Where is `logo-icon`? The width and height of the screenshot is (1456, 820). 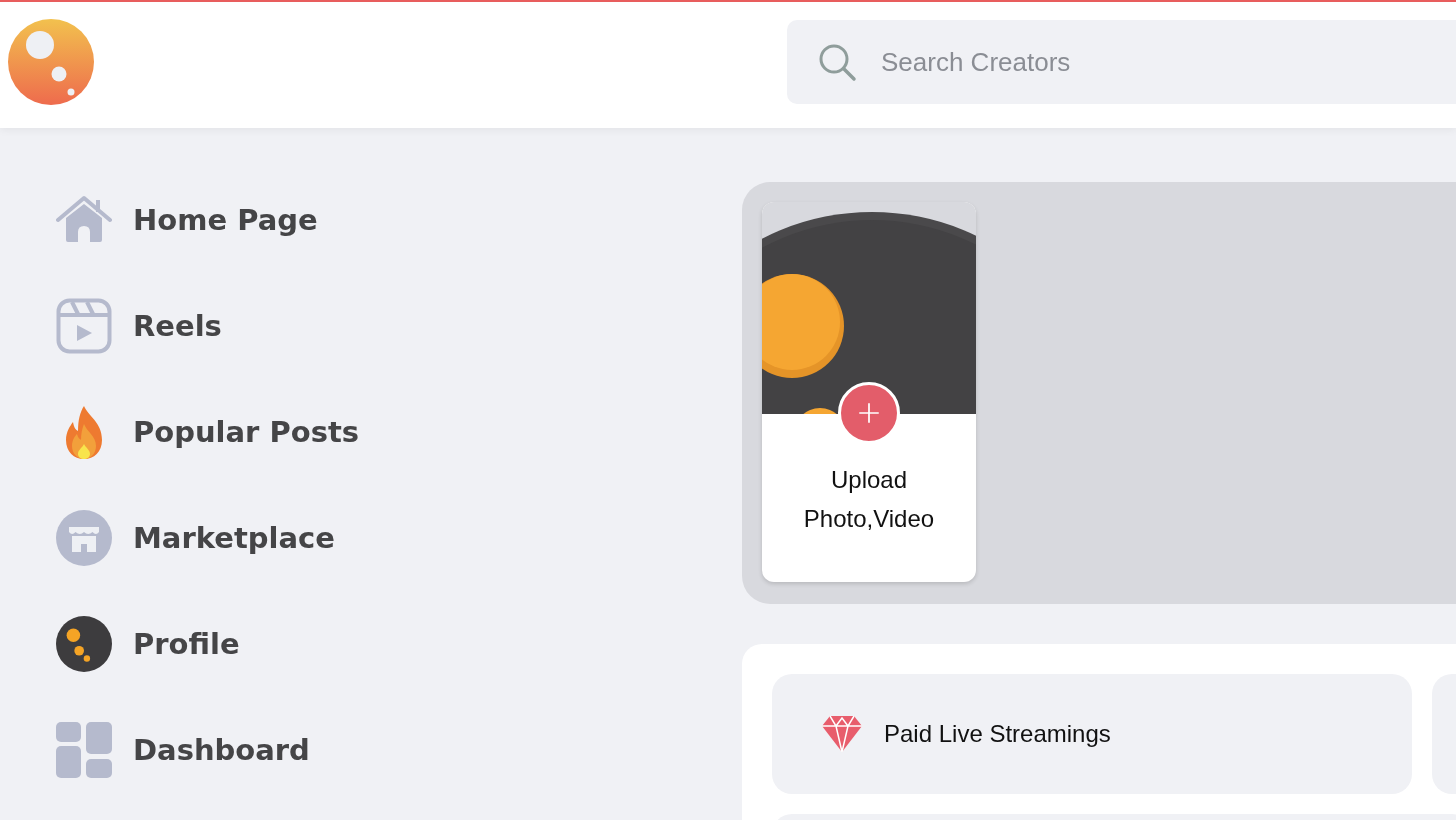 logo-icon is located at coordinates (51, 62).